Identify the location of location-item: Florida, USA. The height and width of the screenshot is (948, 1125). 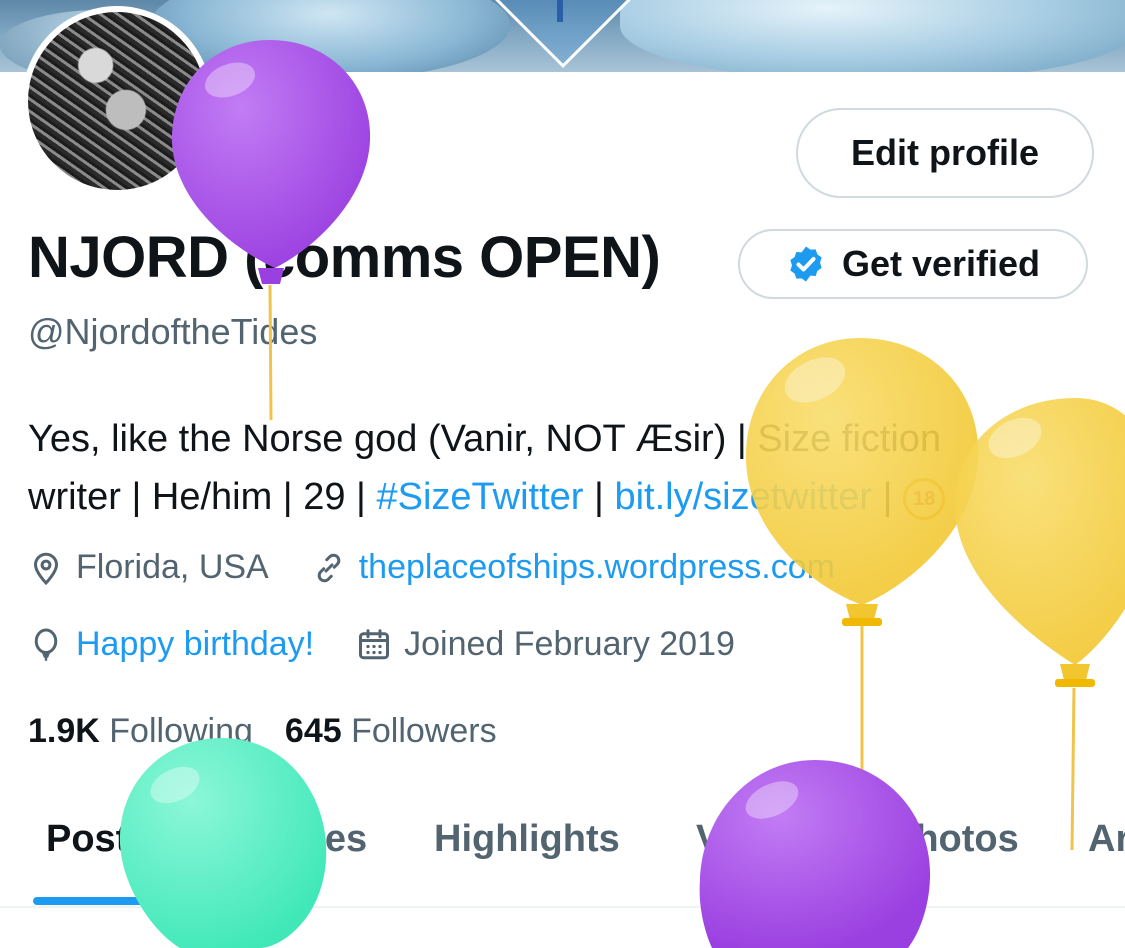
(148, 567).